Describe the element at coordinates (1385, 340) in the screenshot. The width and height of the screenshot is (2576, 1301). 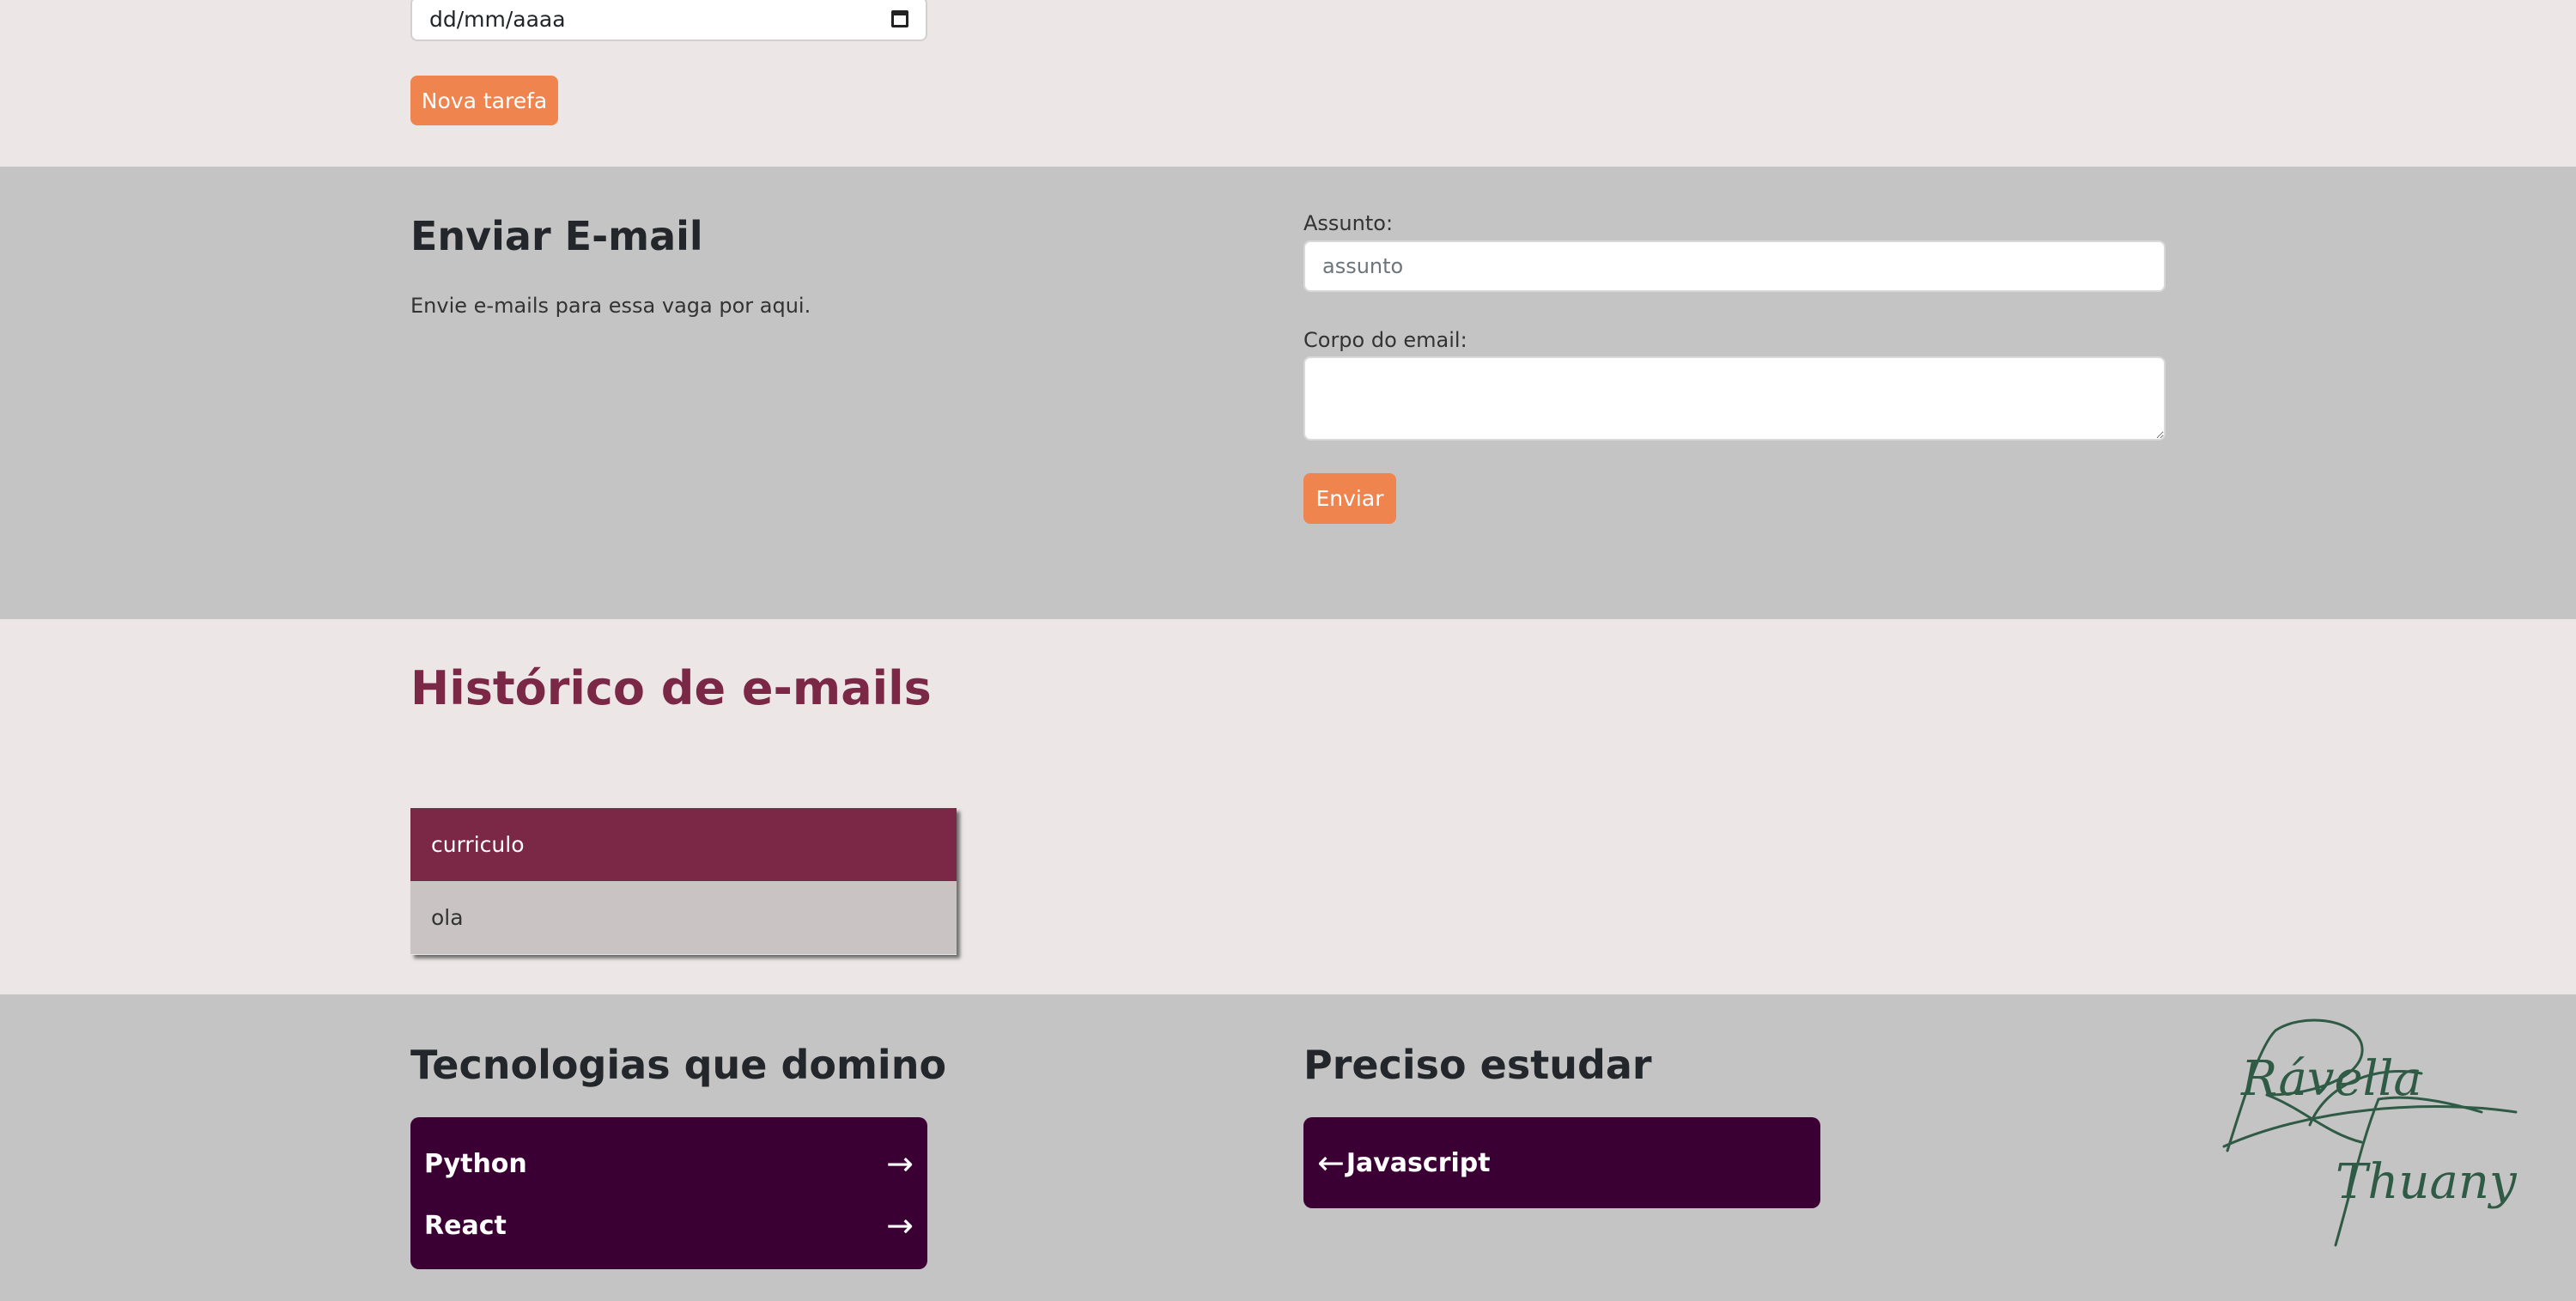
I see `email-body-label: Corpo do email:` at that location.